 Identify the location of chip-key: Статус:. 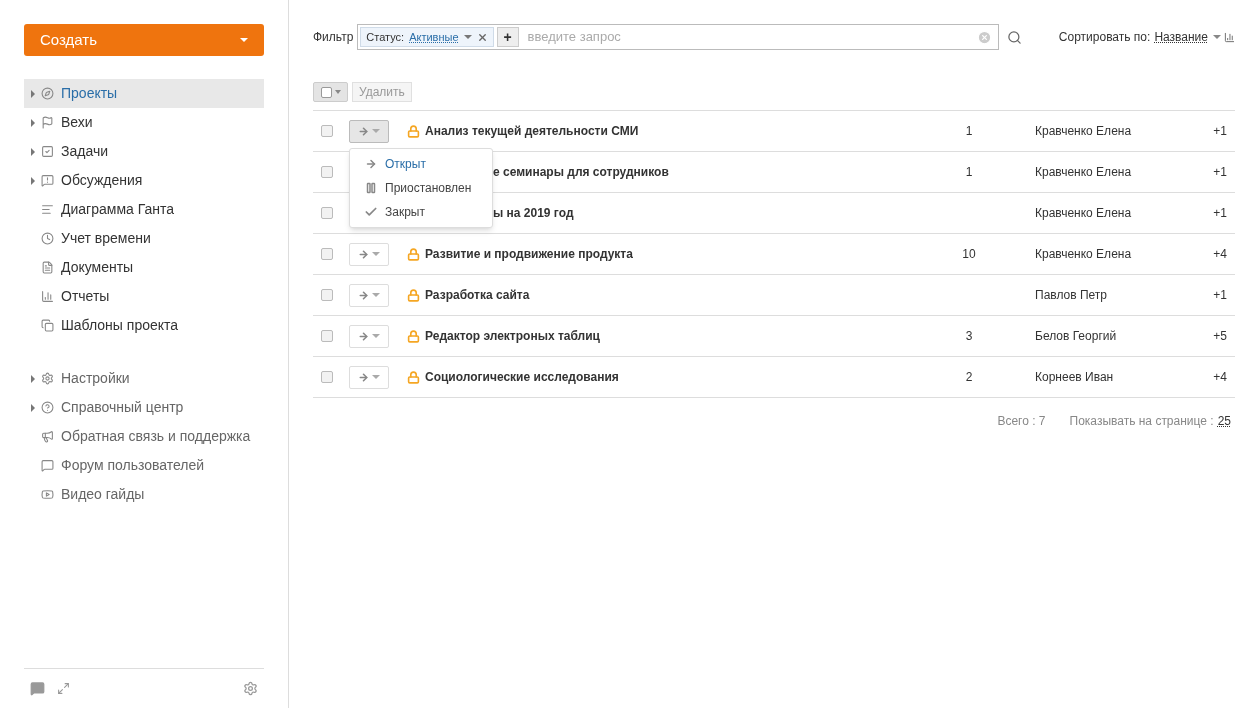
(385, 37).